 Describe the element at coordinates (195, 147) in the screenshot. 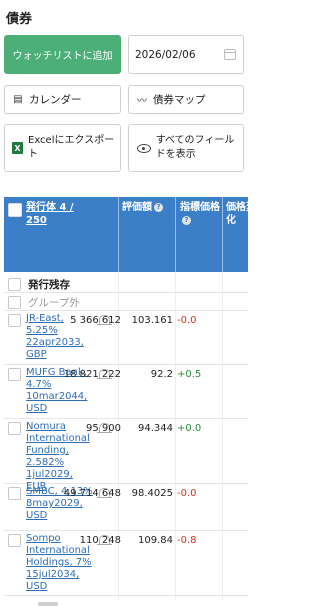

I see `show-all-fields-label: すべてのフィールドを表示` at that location.